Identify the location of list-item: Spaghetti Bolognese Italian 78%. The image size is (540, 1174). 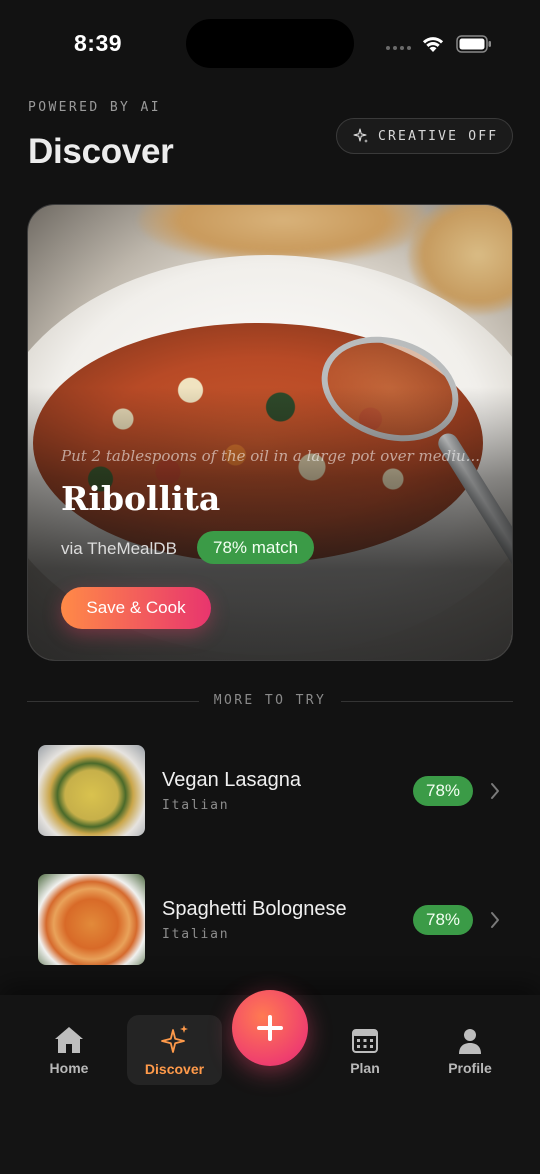
(270, 924).